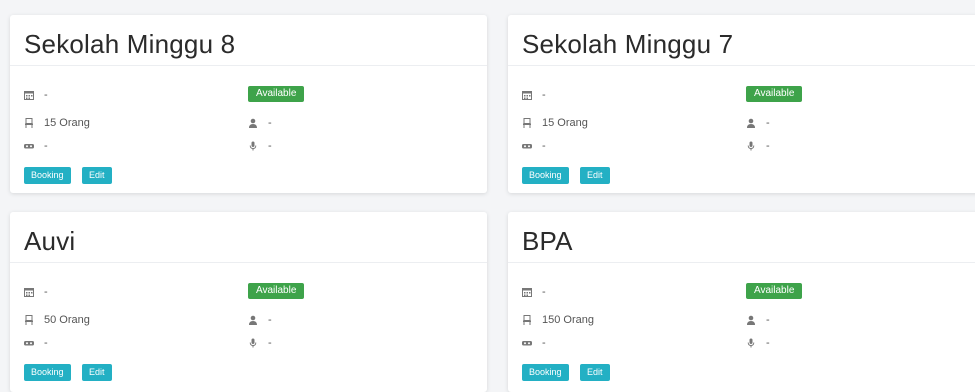 This screenshot has height=392, width=975. I want to click on room-title: Sekolah Minggu 7, so click(628, 44).